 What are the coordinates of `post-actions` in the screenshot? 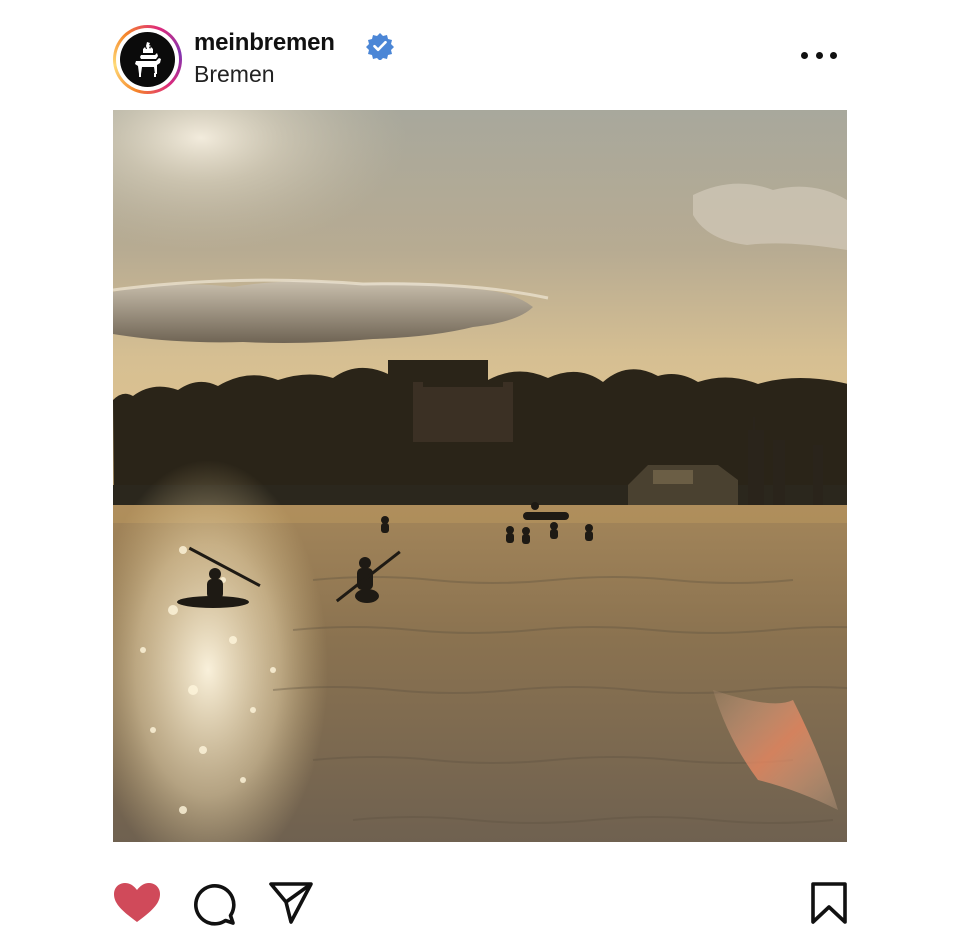 It's located at (480, 903).